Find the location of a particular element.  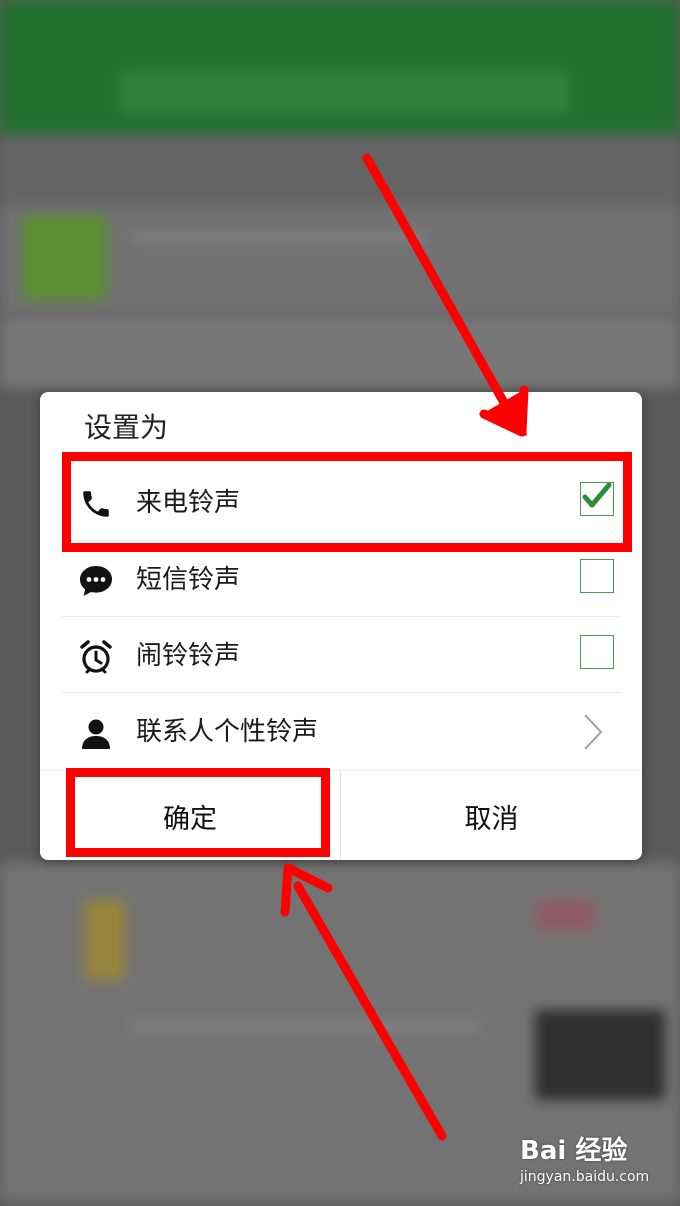

watermark: Bai 经验 jingyan.baidu.com is located at coordinates (584, 1157).